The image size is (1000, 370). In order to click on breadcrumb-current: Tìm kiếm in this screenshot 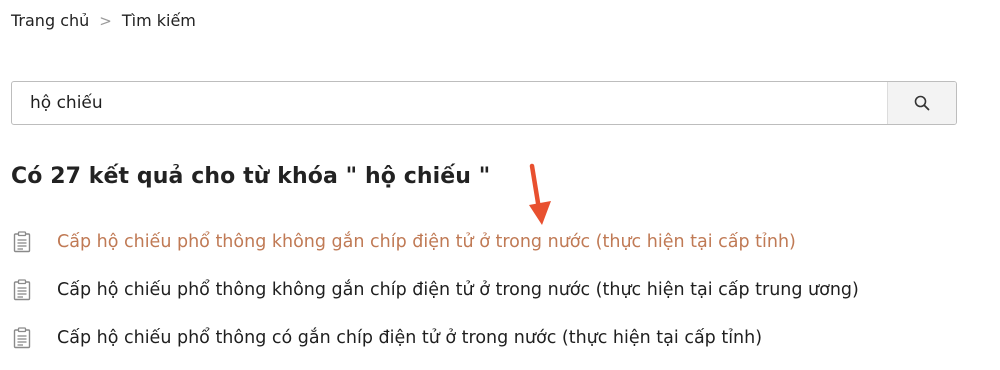, I will do `click(158, 20)`.